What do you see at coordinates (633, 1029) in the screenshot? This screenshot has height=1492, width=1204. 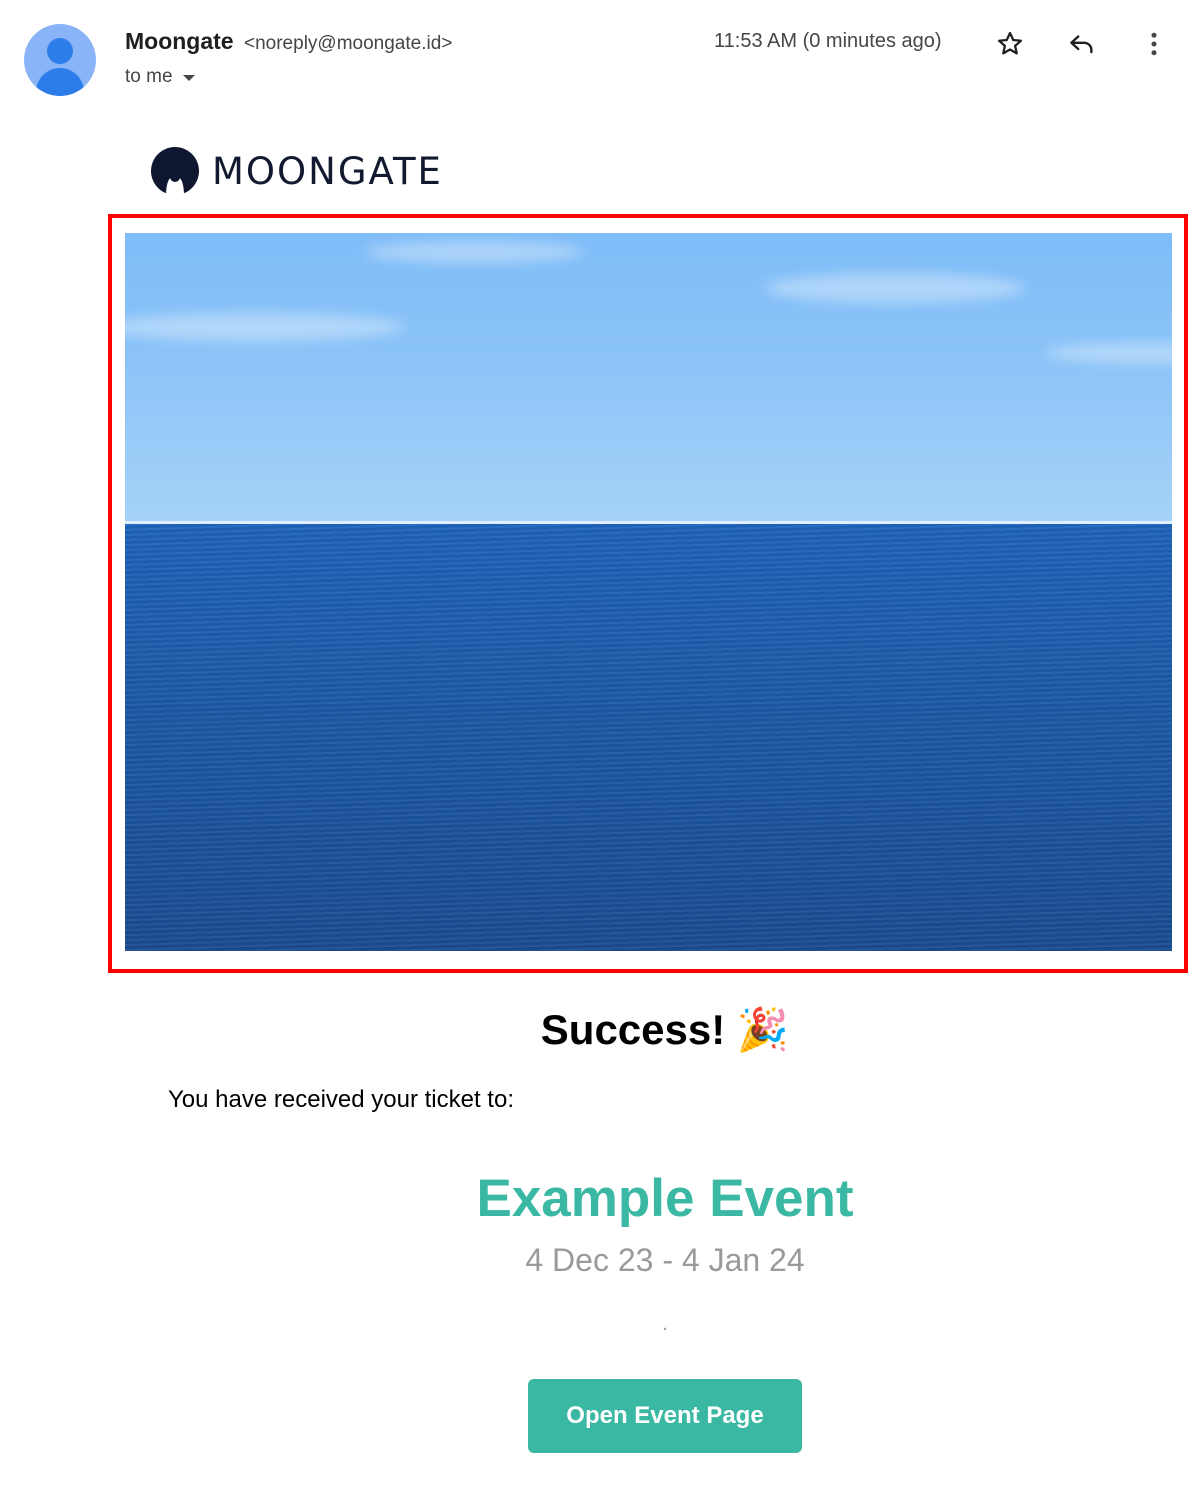 I see `success-heading-text: Success!` at bounding box center [633, 1029].